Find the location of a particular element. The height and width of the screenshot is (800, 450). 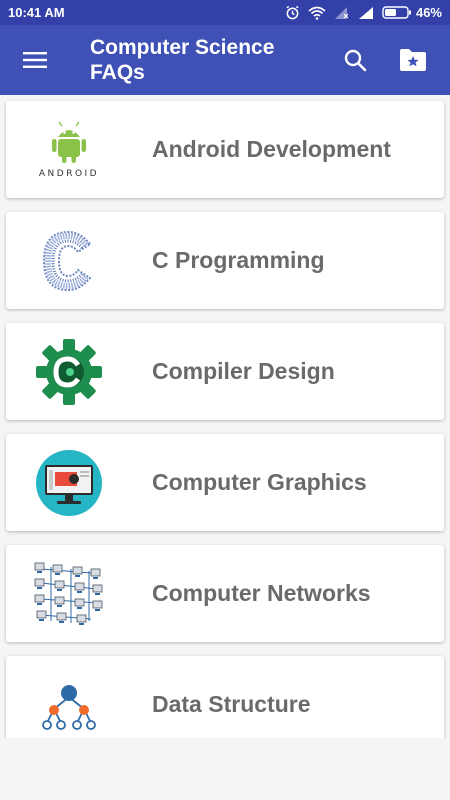

topic-card-data-structure: Data Structure is located at coordinates (225, 697).